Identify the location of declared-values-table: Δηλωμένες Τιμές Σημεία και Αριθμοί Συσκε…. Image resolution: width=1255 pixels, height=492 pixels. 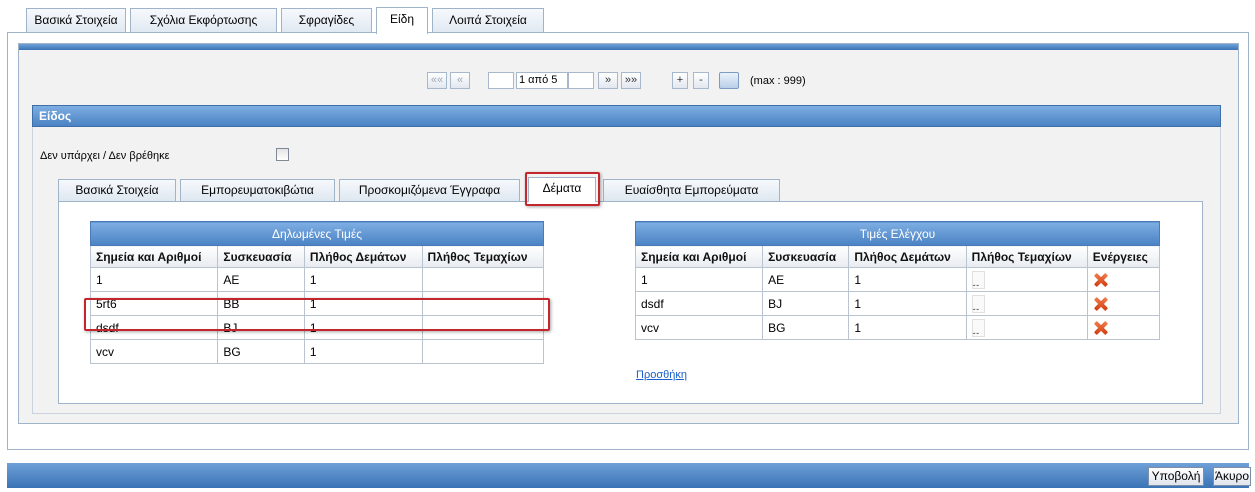
(317, 292).